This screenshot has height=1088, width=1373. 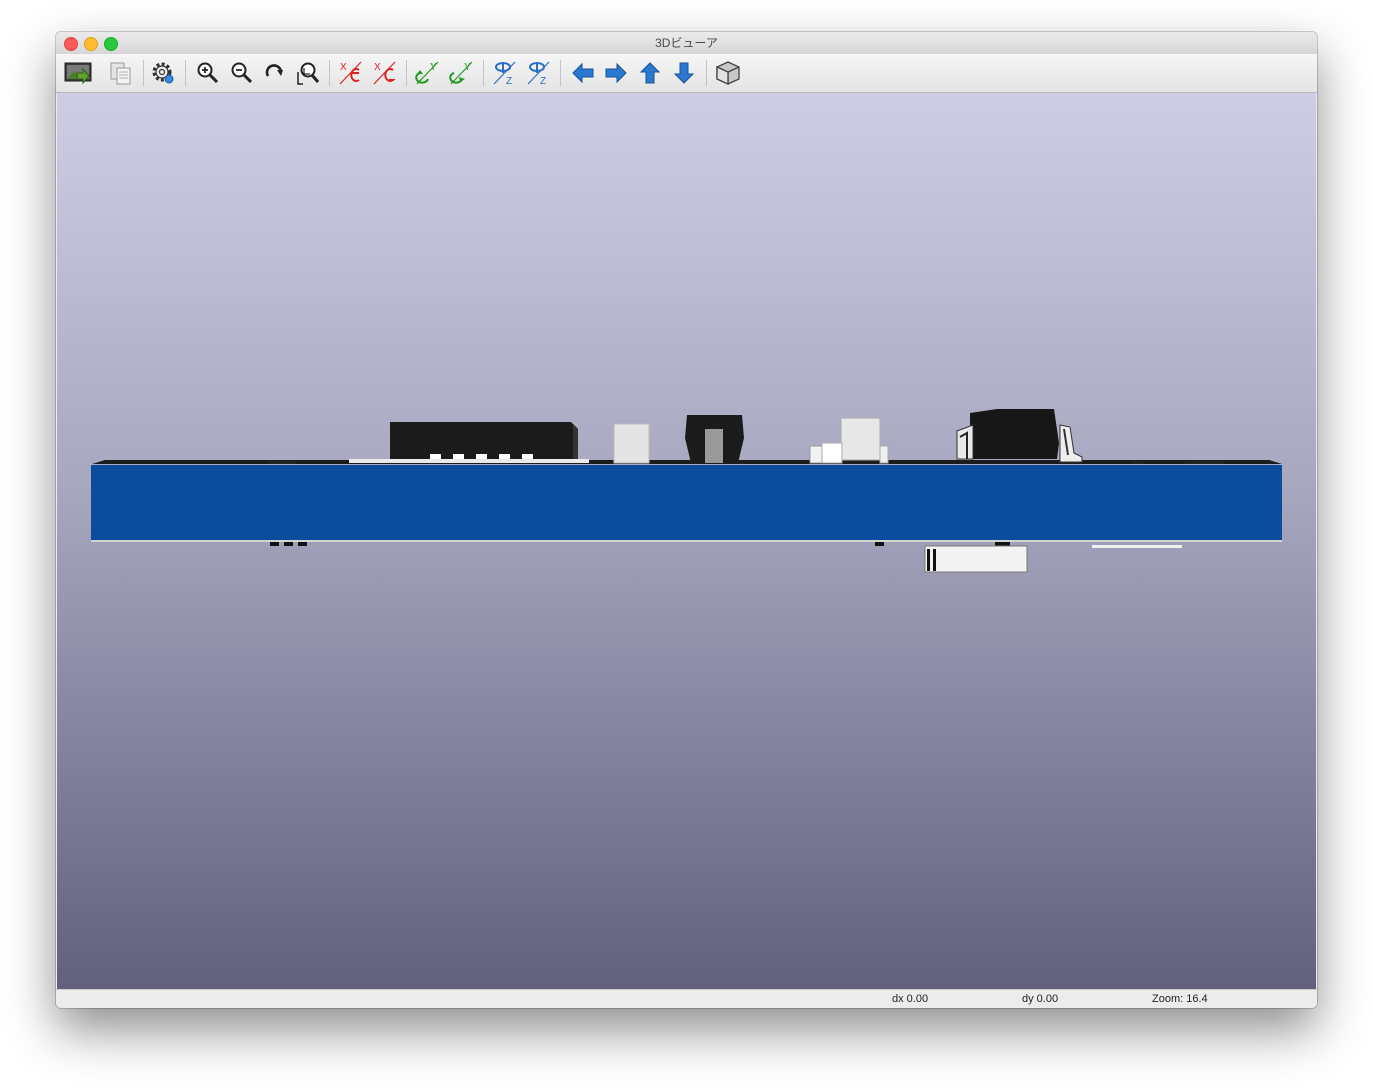 I want to click on rotate-z-cw-icon: Z, so click(x=504, y=74).